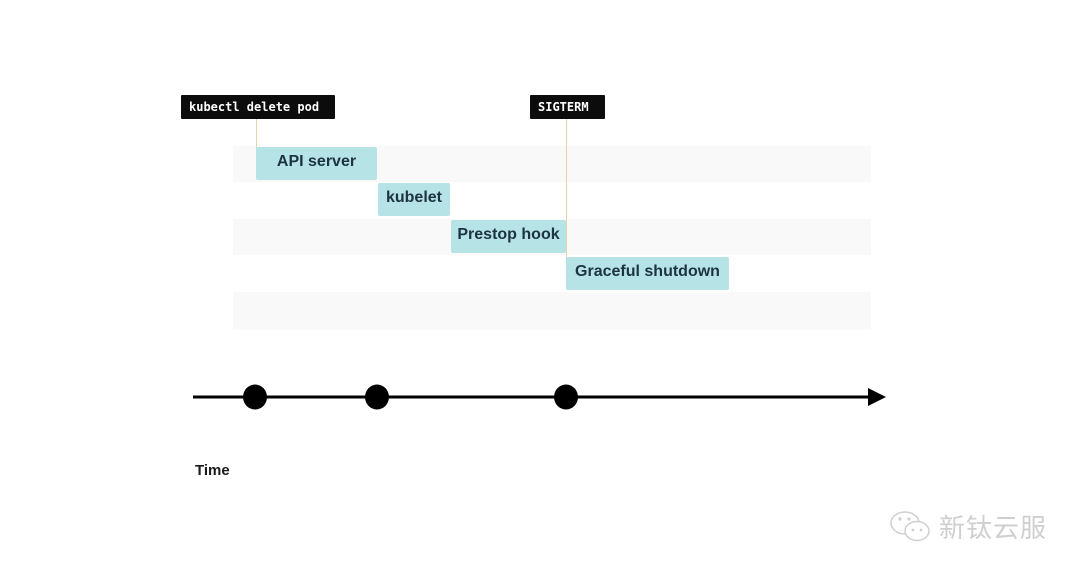 The width and height of the screenshot is (1080, 573). What do you see at coordinates (255, 397) in the screenshot?
I see `event-marker-kubectl` at bounding box center [255, 397].